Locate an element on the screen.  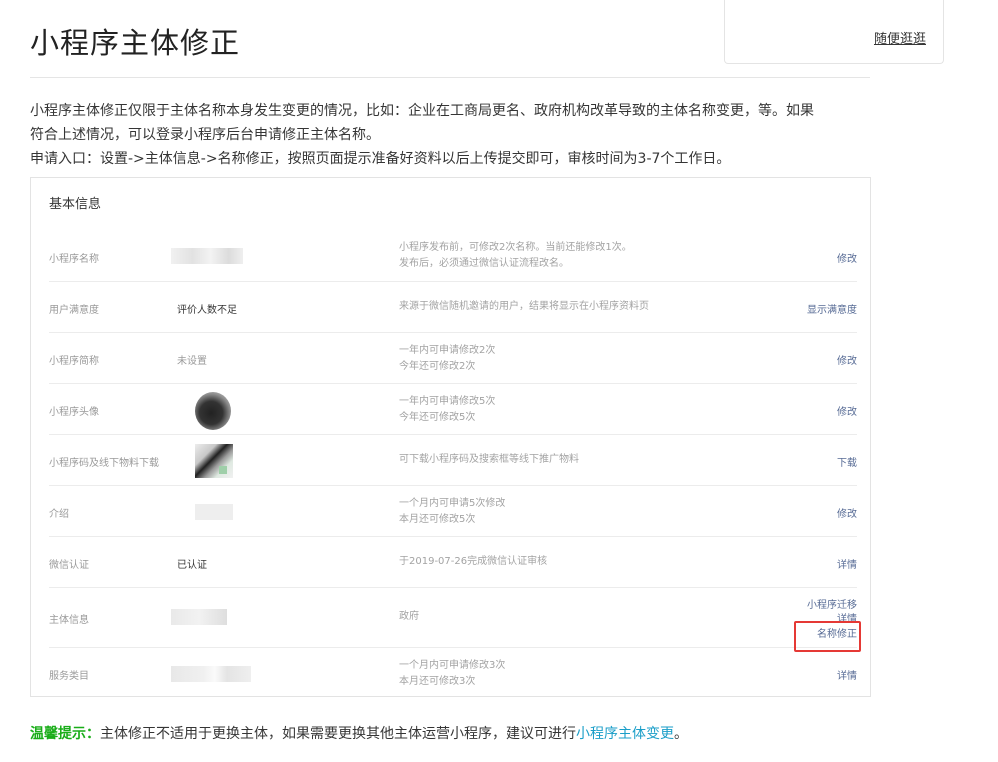
info-row-category: 服务类目 一个月内可申请修改3次 本月还可修改3次 详情 is located at coordinates (453, 673).